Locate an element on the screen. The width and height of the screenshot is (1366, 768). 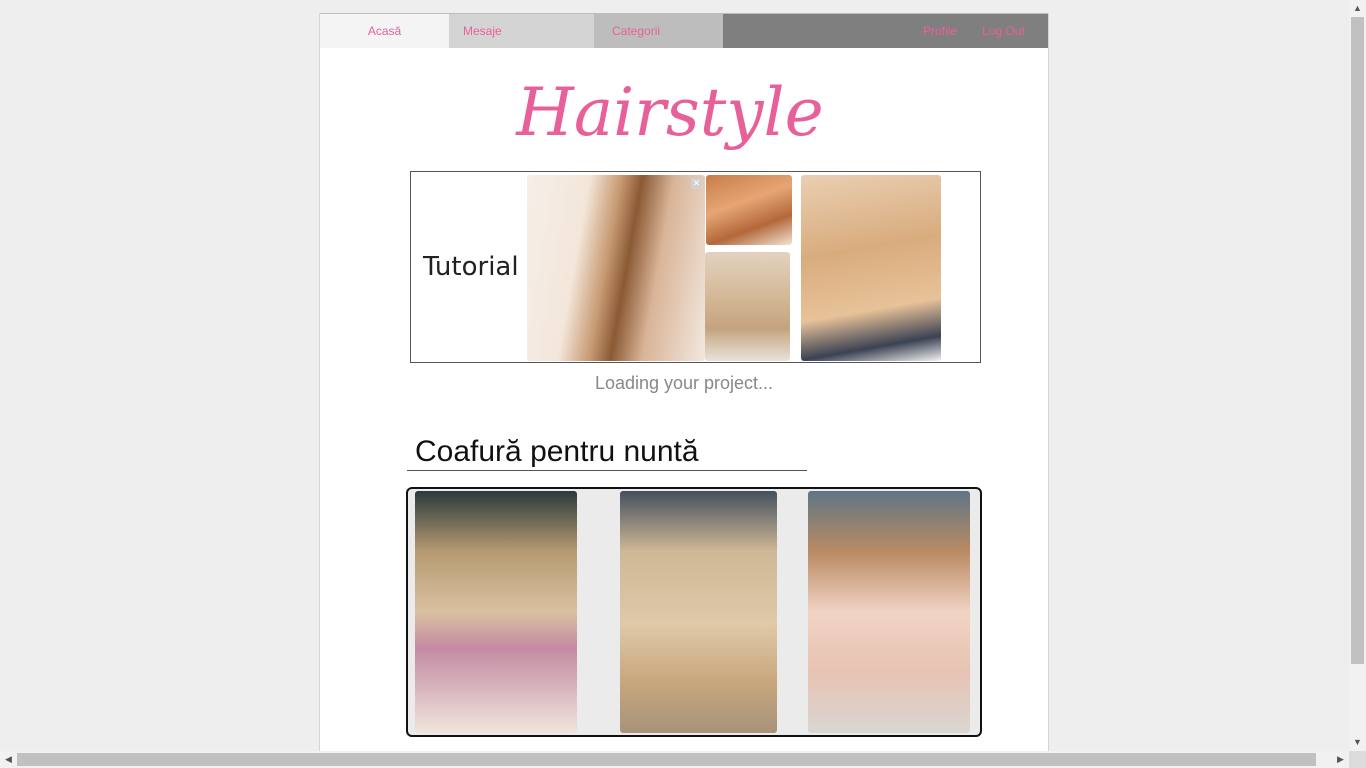
wedding-gallery is located at coordinates (694, 612).